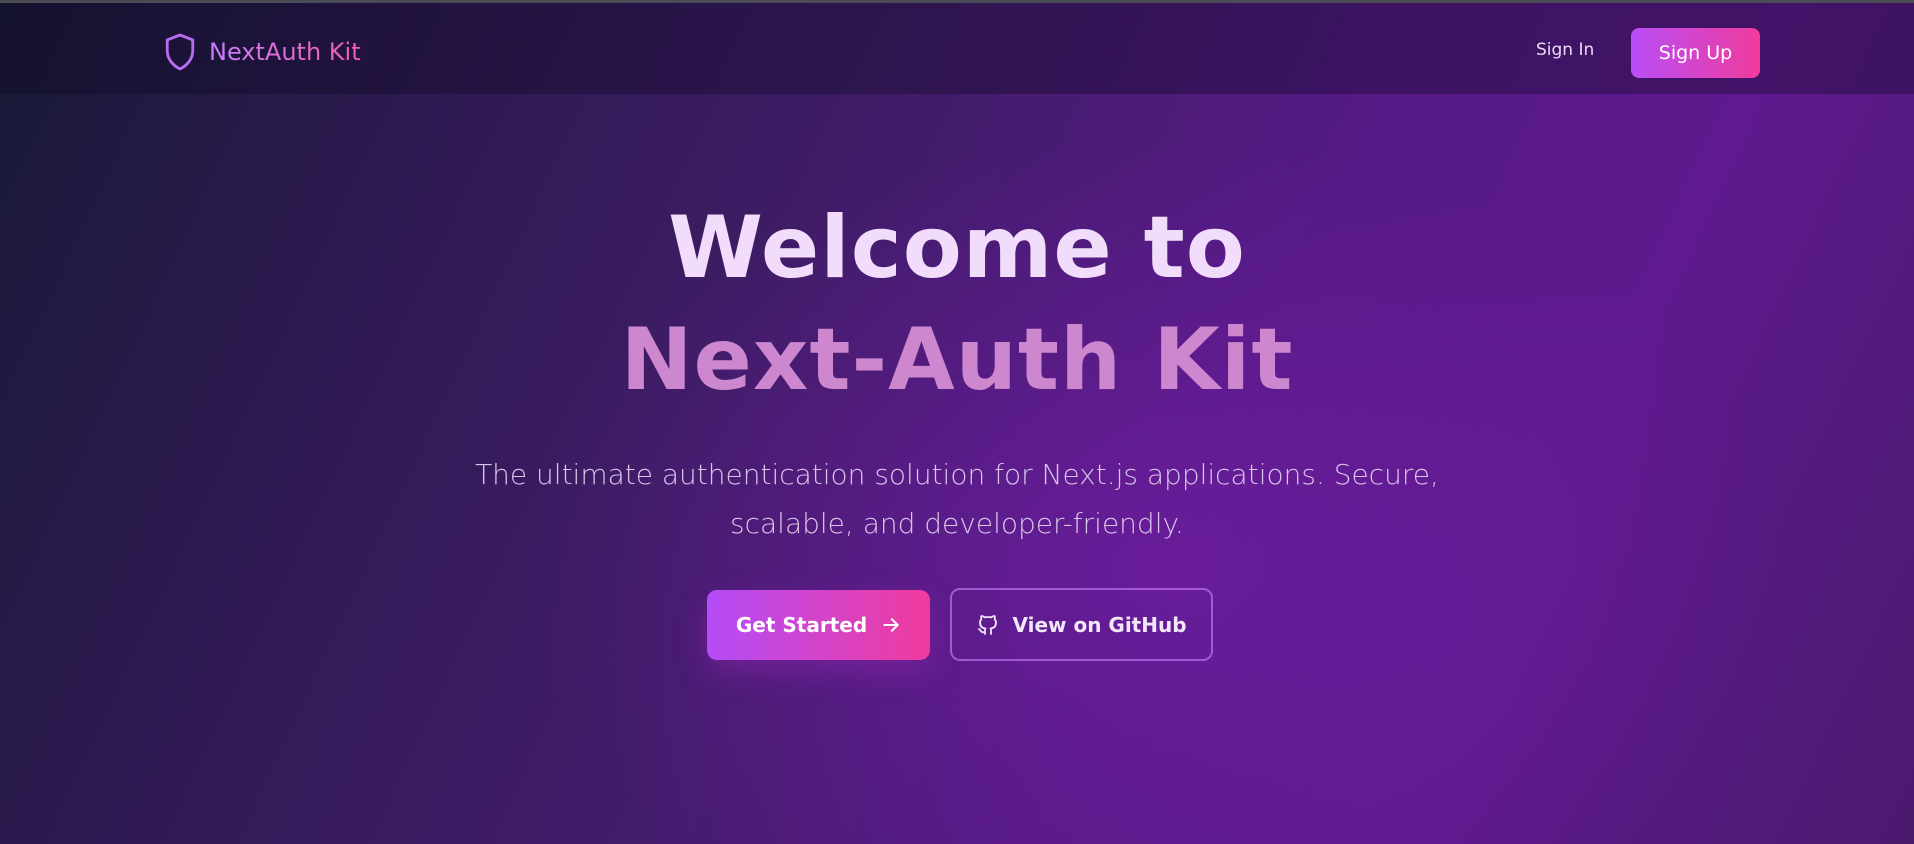 The width and height of the screenshot is (1914, 844). Describe the element at coordinates (1565, 50) in the screenshot. I see `sign-in-link: Sign In` at that location.